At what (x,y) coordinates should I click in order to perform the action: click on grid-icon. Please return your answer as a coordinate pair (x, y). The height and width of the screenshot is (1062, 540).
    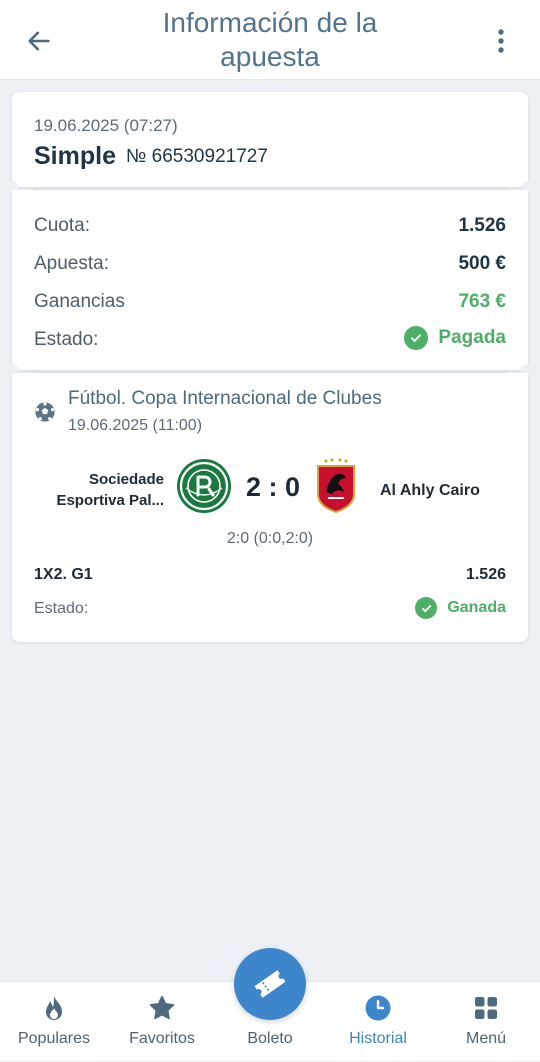
    Looking at the image, I should click on (486, 1008).